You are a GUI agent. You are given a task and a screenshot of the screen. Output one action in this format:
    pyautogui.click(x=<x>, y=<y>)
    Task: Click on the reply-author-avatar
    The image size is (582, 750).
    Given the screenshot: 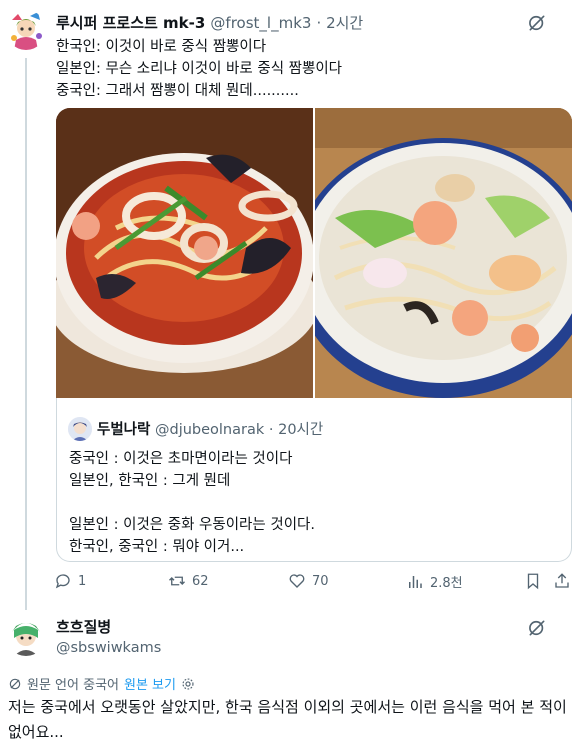 What is the action you would take?
    pyautogui.click(x=26, y=636)
    